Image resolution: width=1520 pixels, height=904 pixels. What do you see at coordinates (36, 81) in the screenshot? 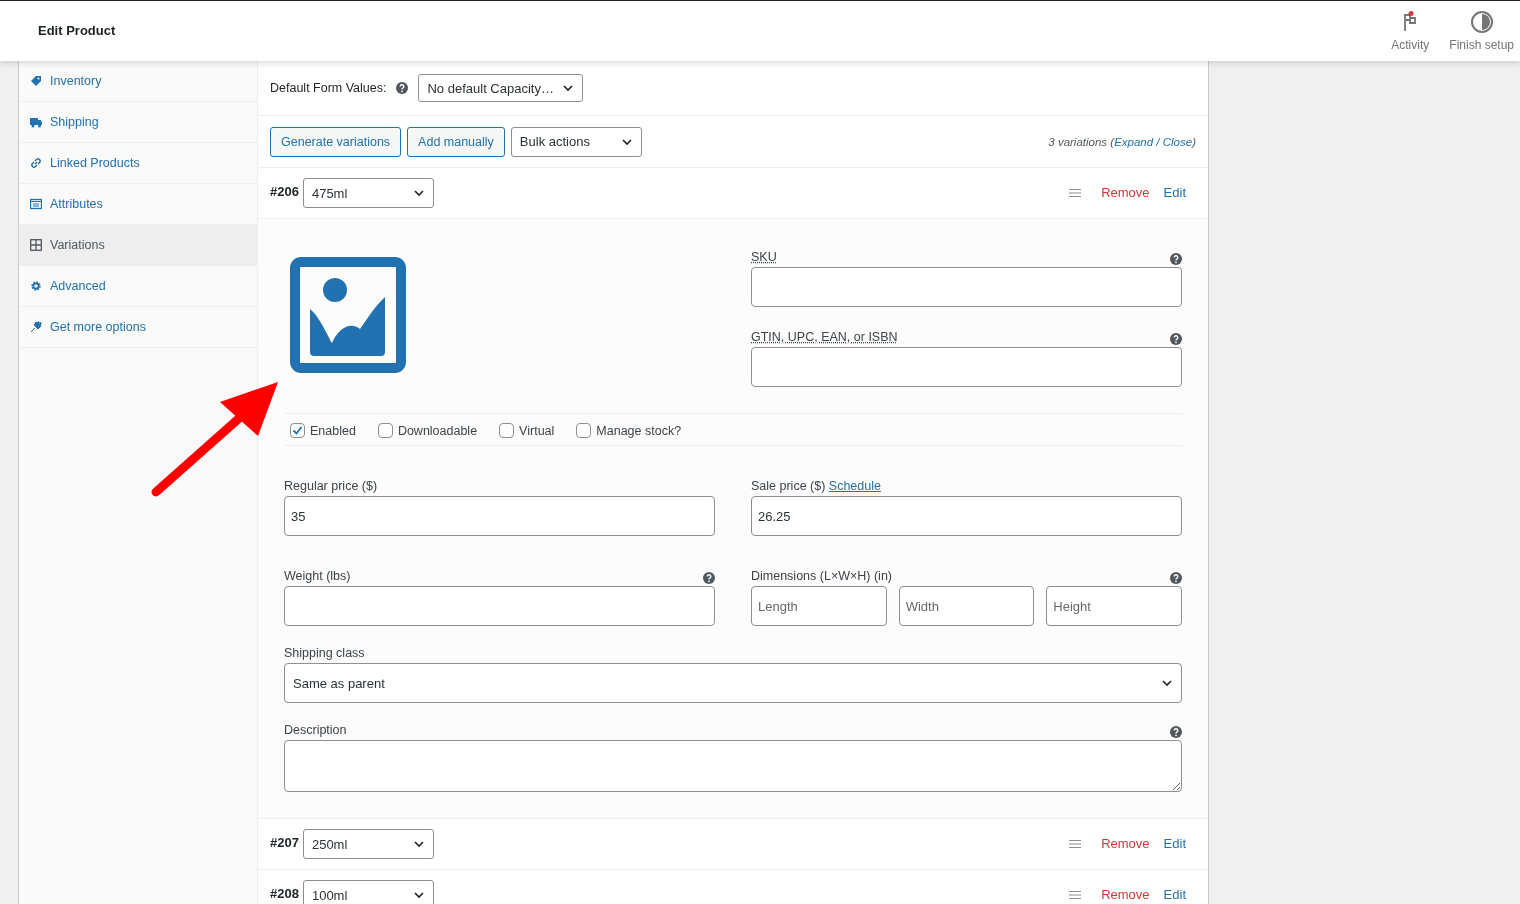
I see `tag-icon` at bounding box center [36, 81].